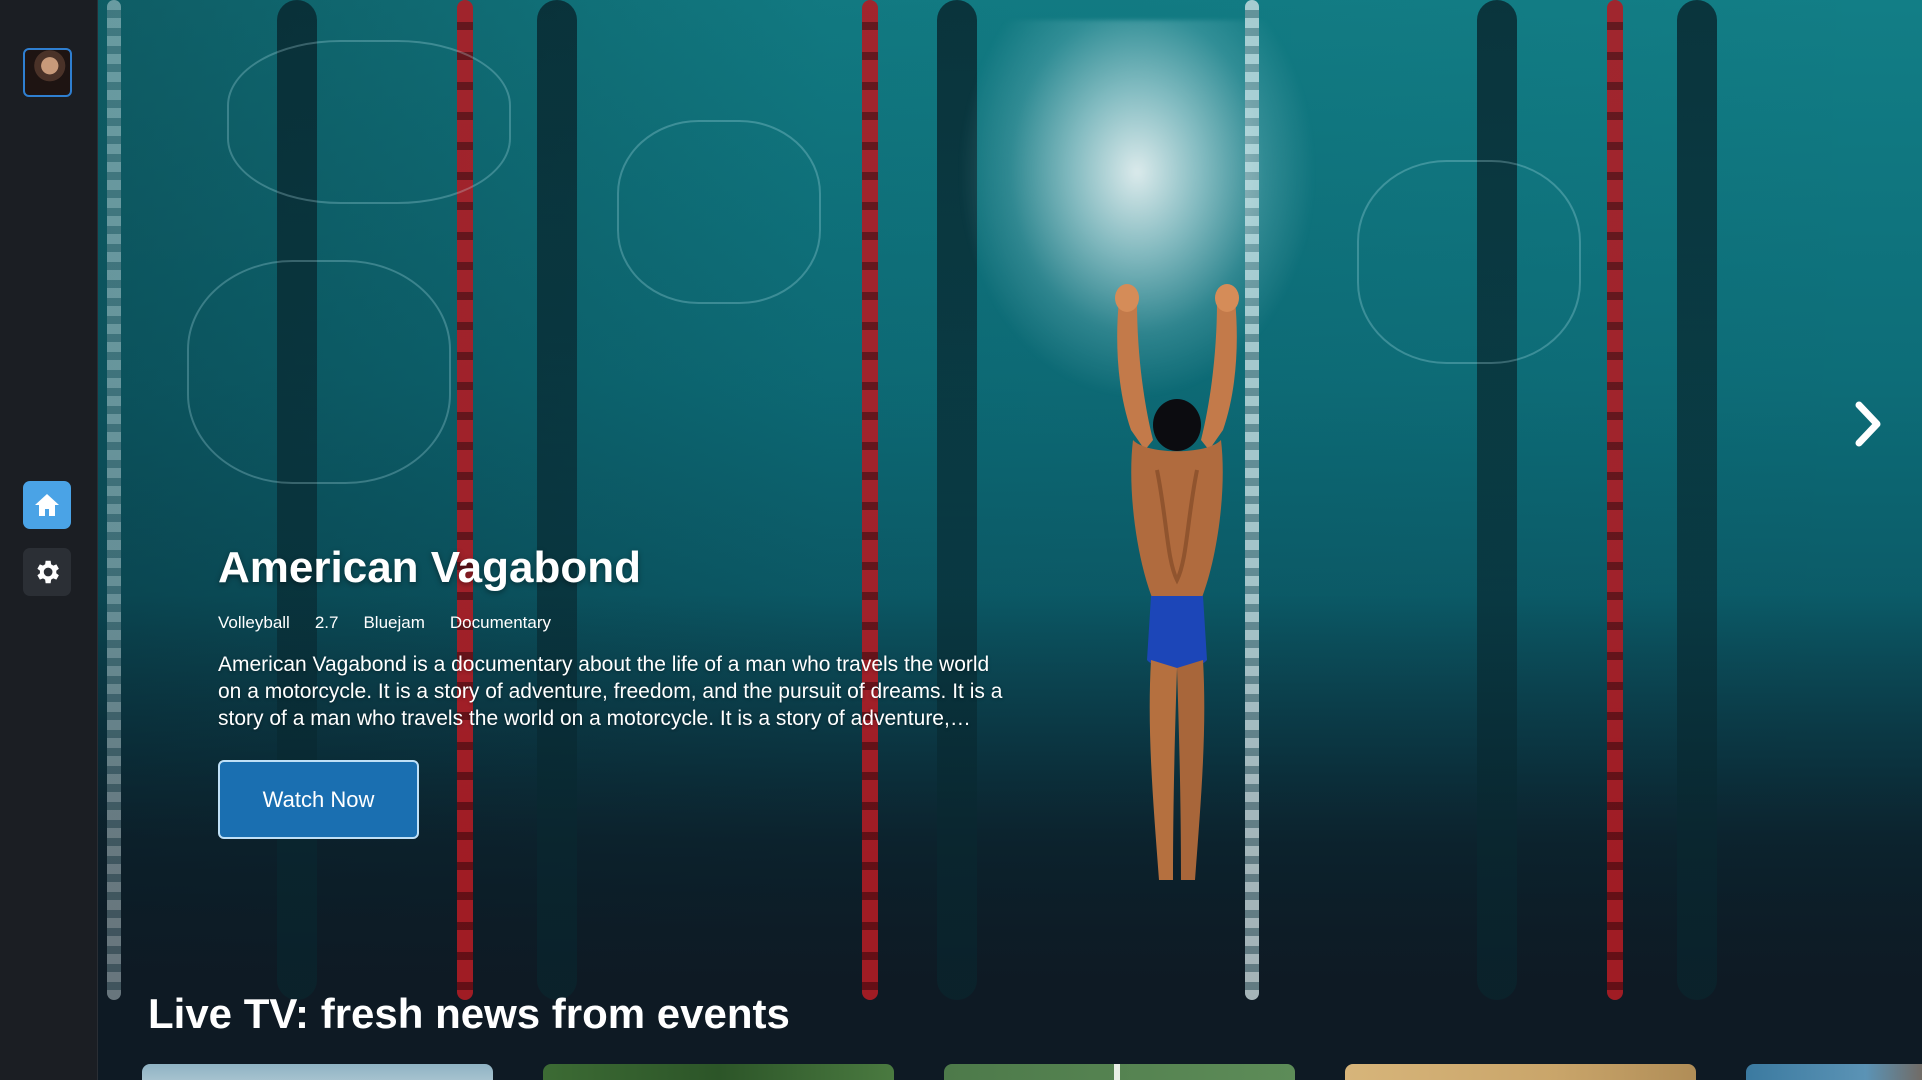 This screenshot has height=1080, width=1922. What do you see at coordinates (326, 622) in the screenshot?
I see `hero-meta-rating: 2.7` at bounding box center [326, 622].